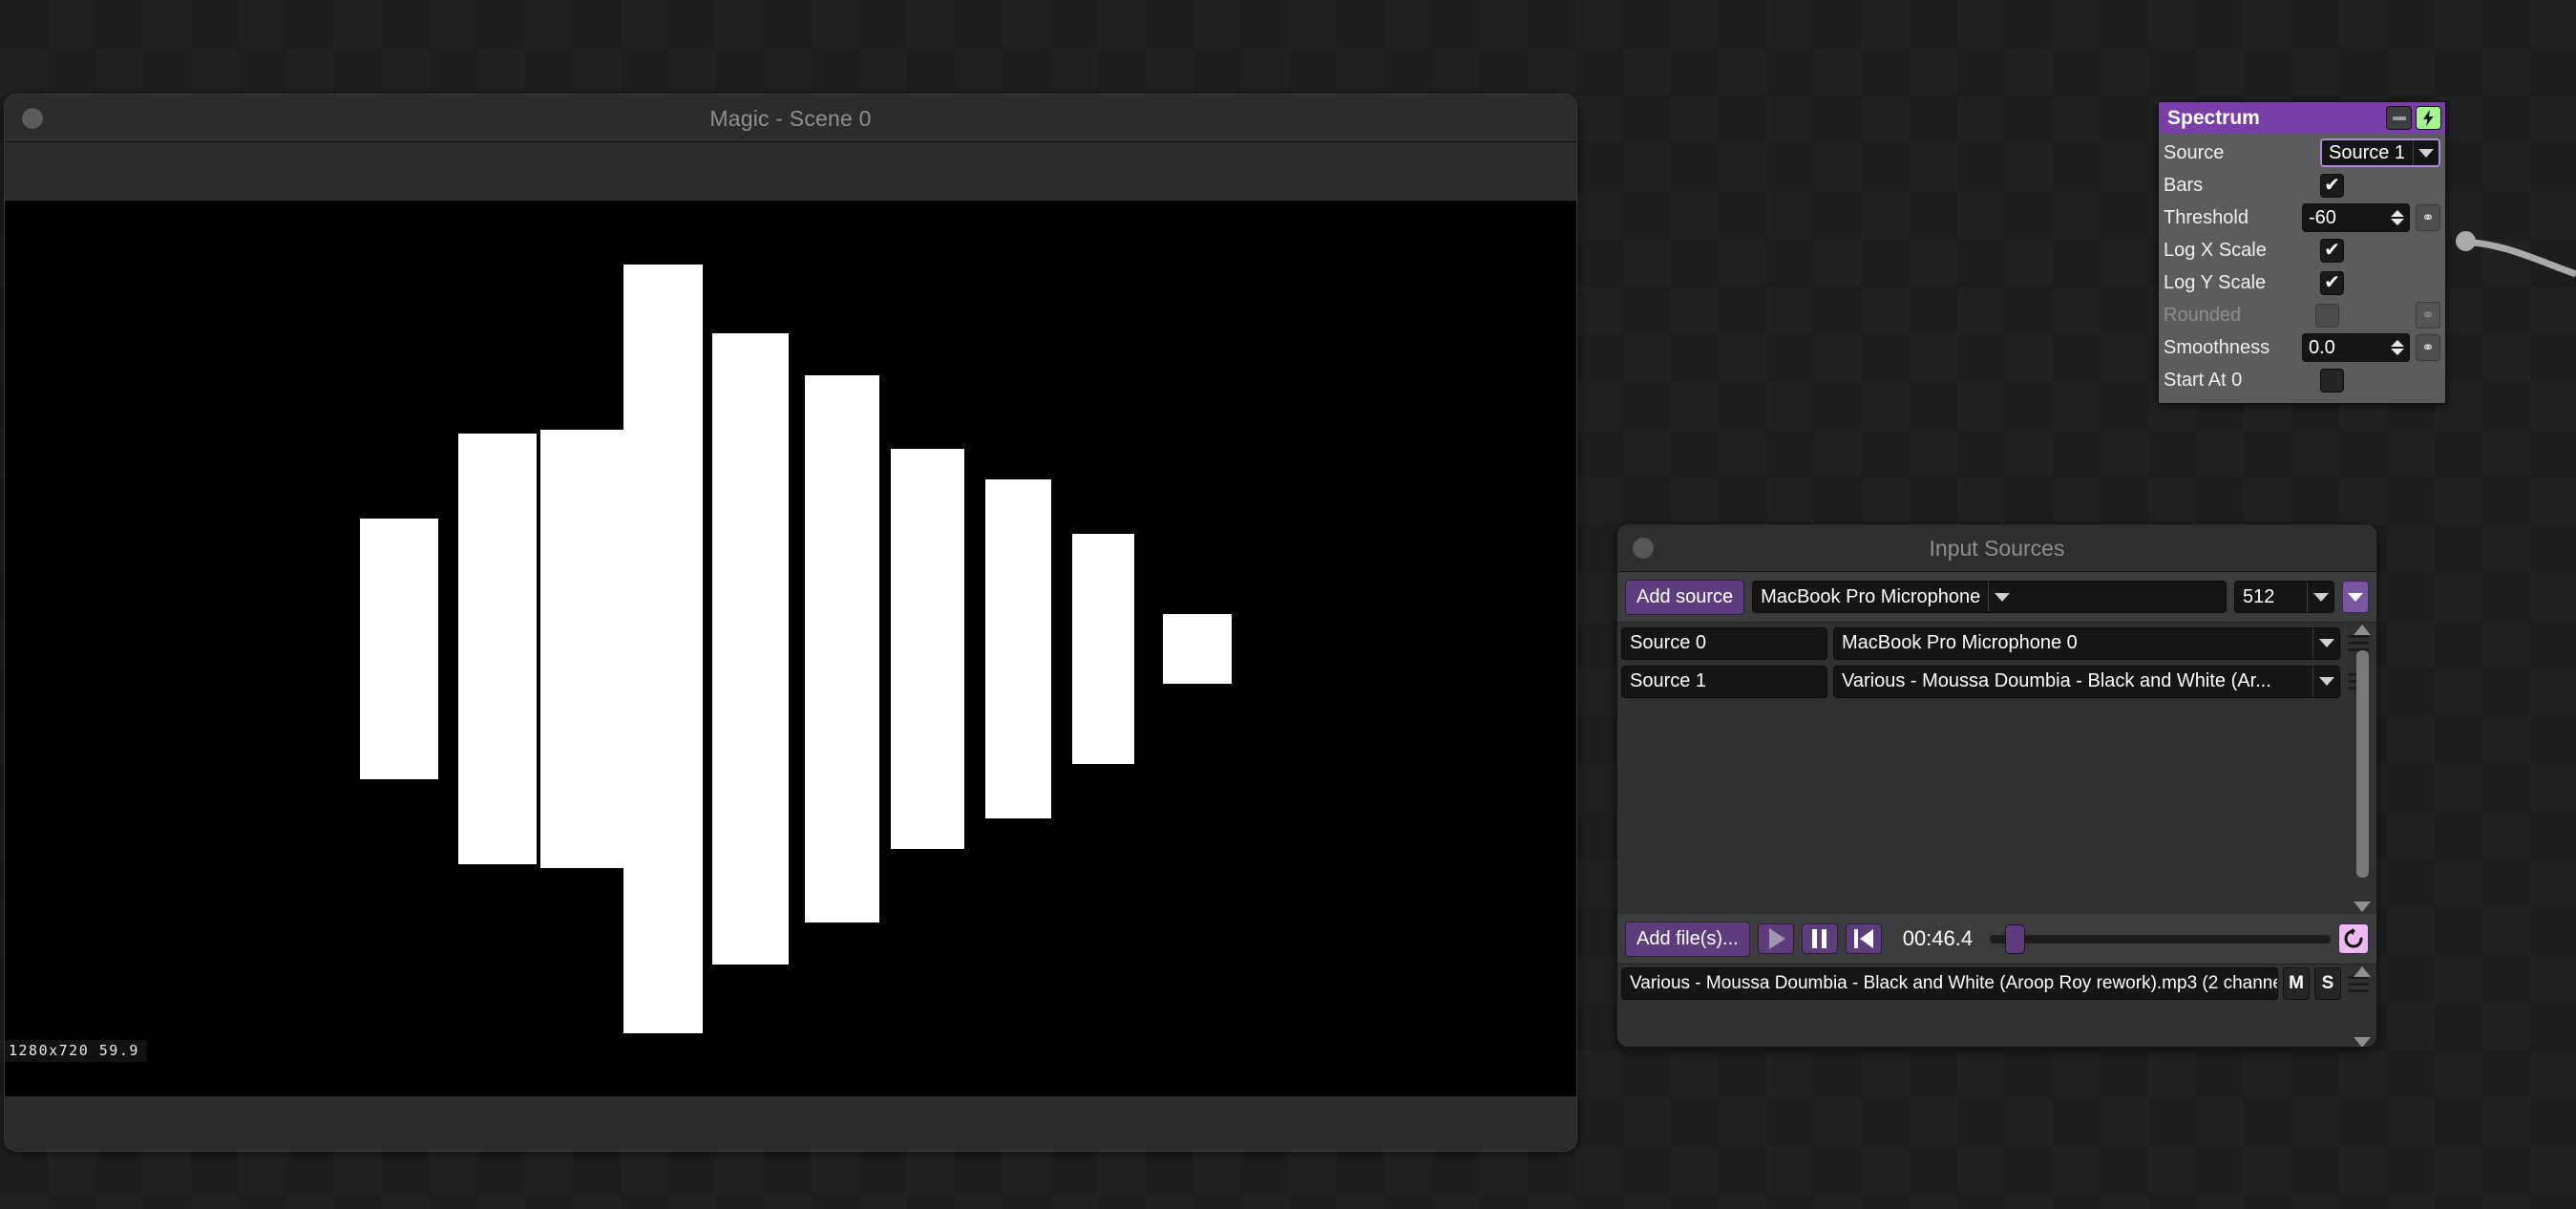 The width and height of the screenshot is (2576, 1209). I want to click on solo-button: S, so click(2327, 983).